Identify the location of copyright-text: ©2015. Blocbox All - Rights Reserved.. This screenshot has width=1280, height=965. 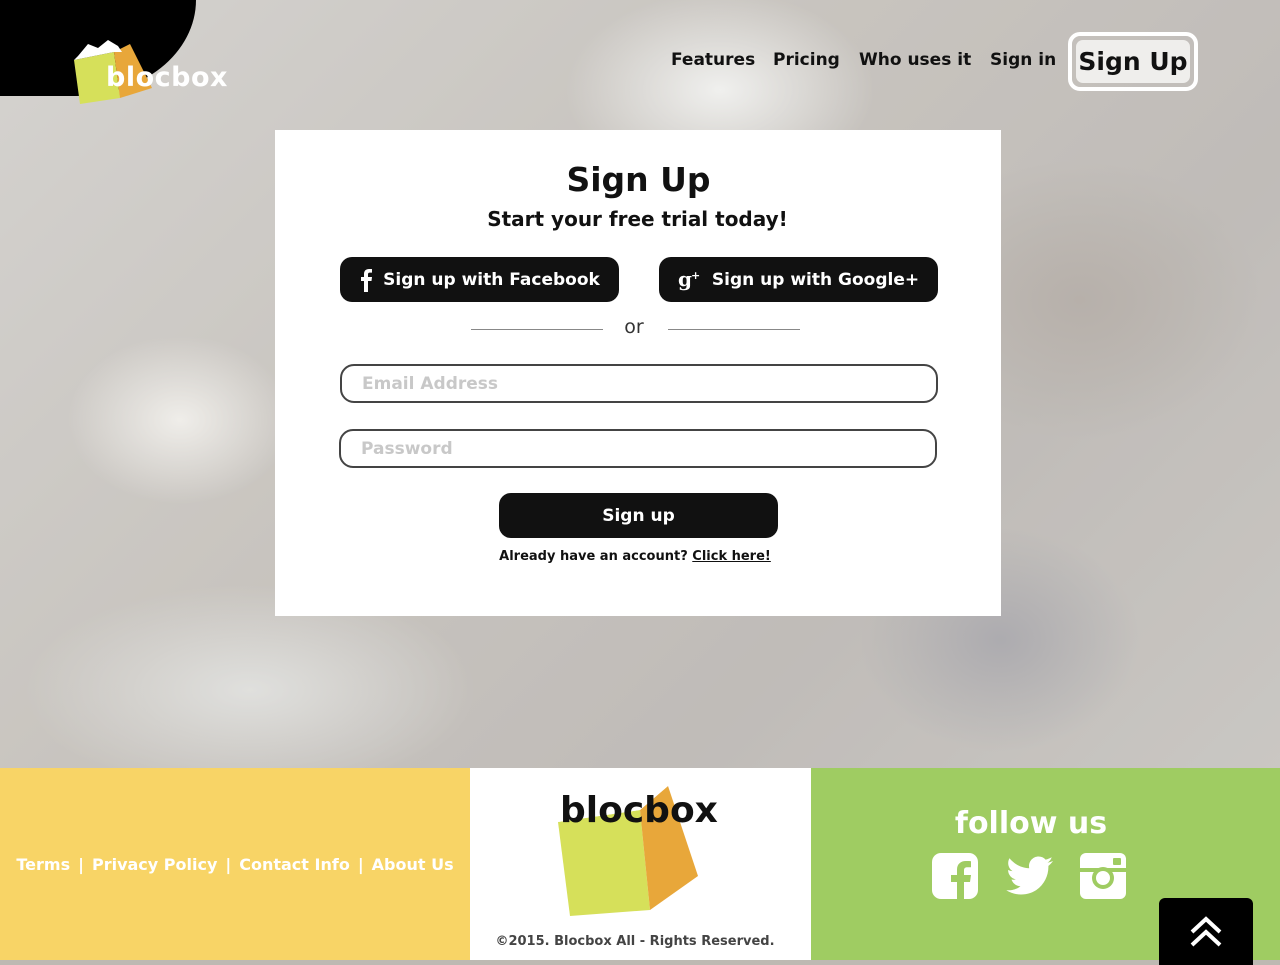
(635, 941).